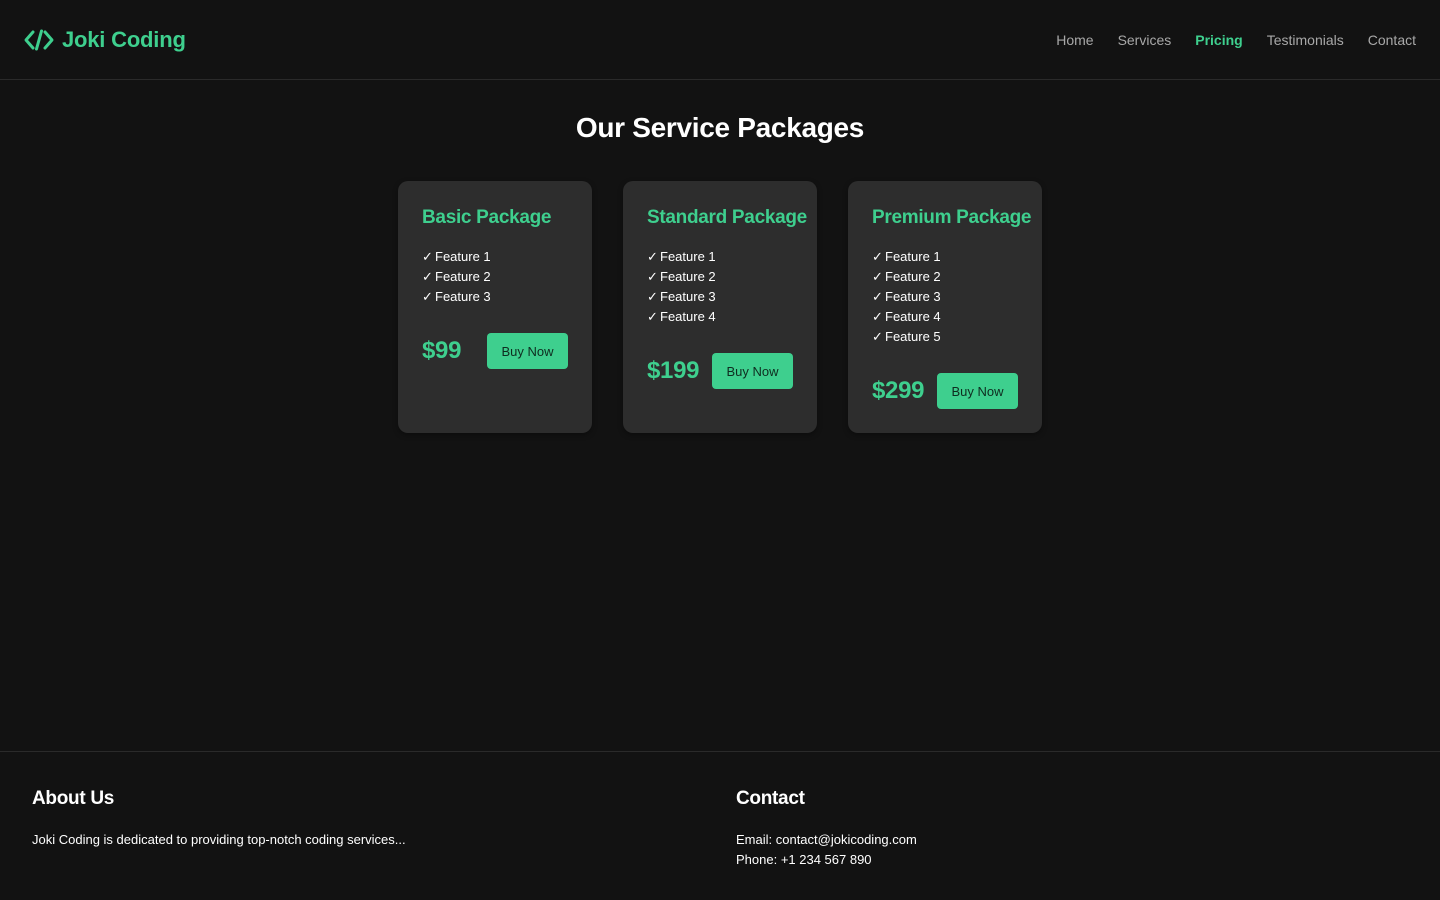 This screenshot has width=1440, height=900. Describe the element at coordinates (124, 39) in the screenshot. I see `brand-name: Joki Coding` at that location.